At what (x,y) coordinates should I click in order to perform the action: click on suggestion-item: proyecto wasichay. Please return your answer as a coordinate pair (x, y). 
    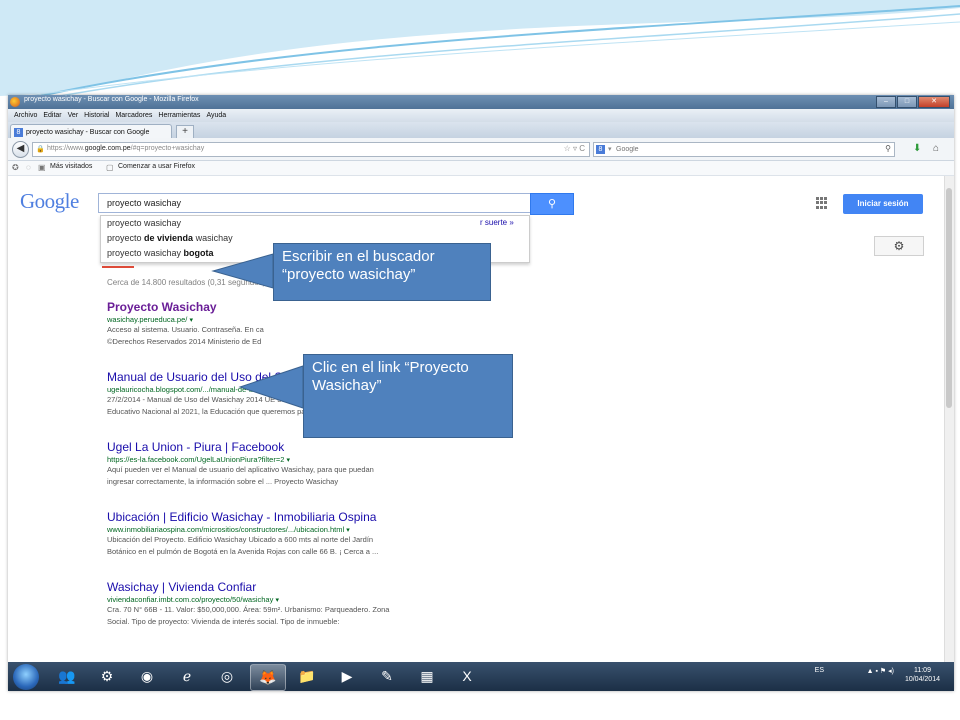
    Looking at the image, I should click on (315, 223).